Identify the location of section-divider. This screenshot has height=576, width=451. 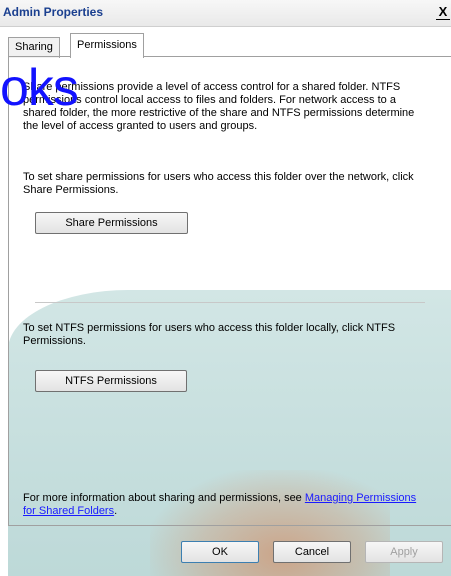
(230, 302).